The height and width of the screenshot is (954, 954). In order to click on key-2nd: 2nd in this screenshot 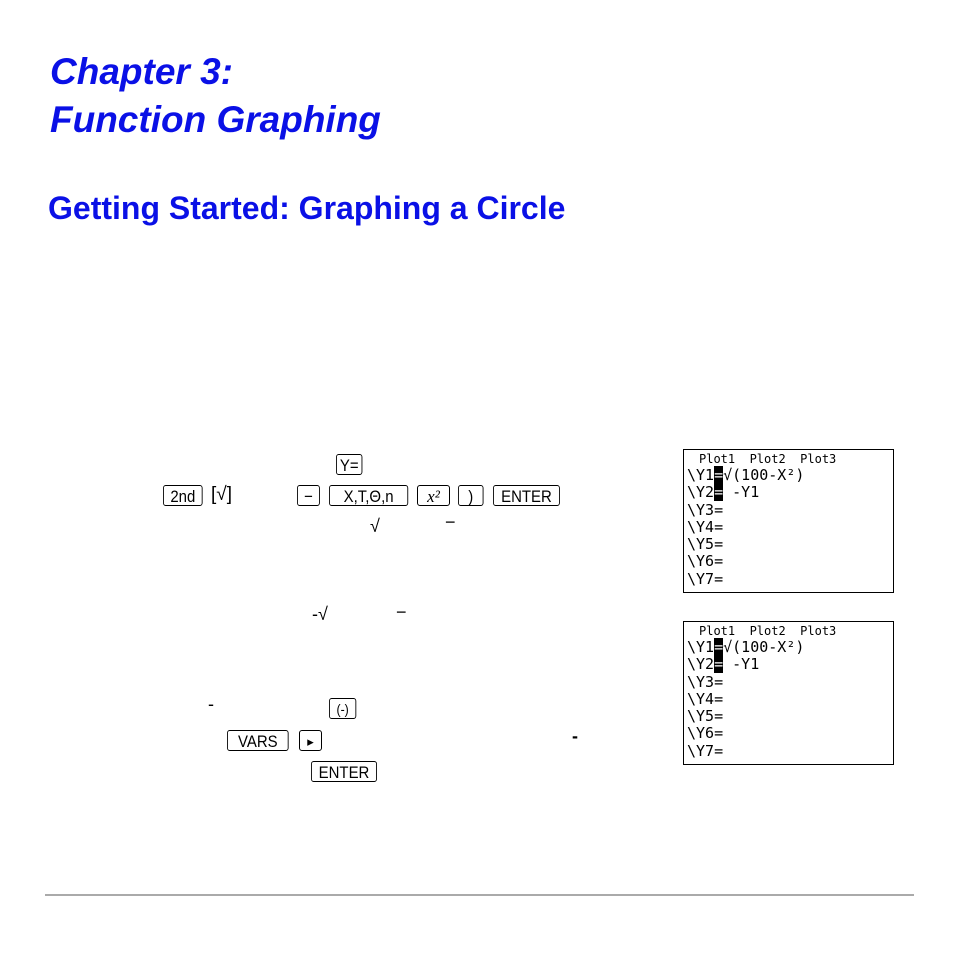, I will do `click(183, 495)`.